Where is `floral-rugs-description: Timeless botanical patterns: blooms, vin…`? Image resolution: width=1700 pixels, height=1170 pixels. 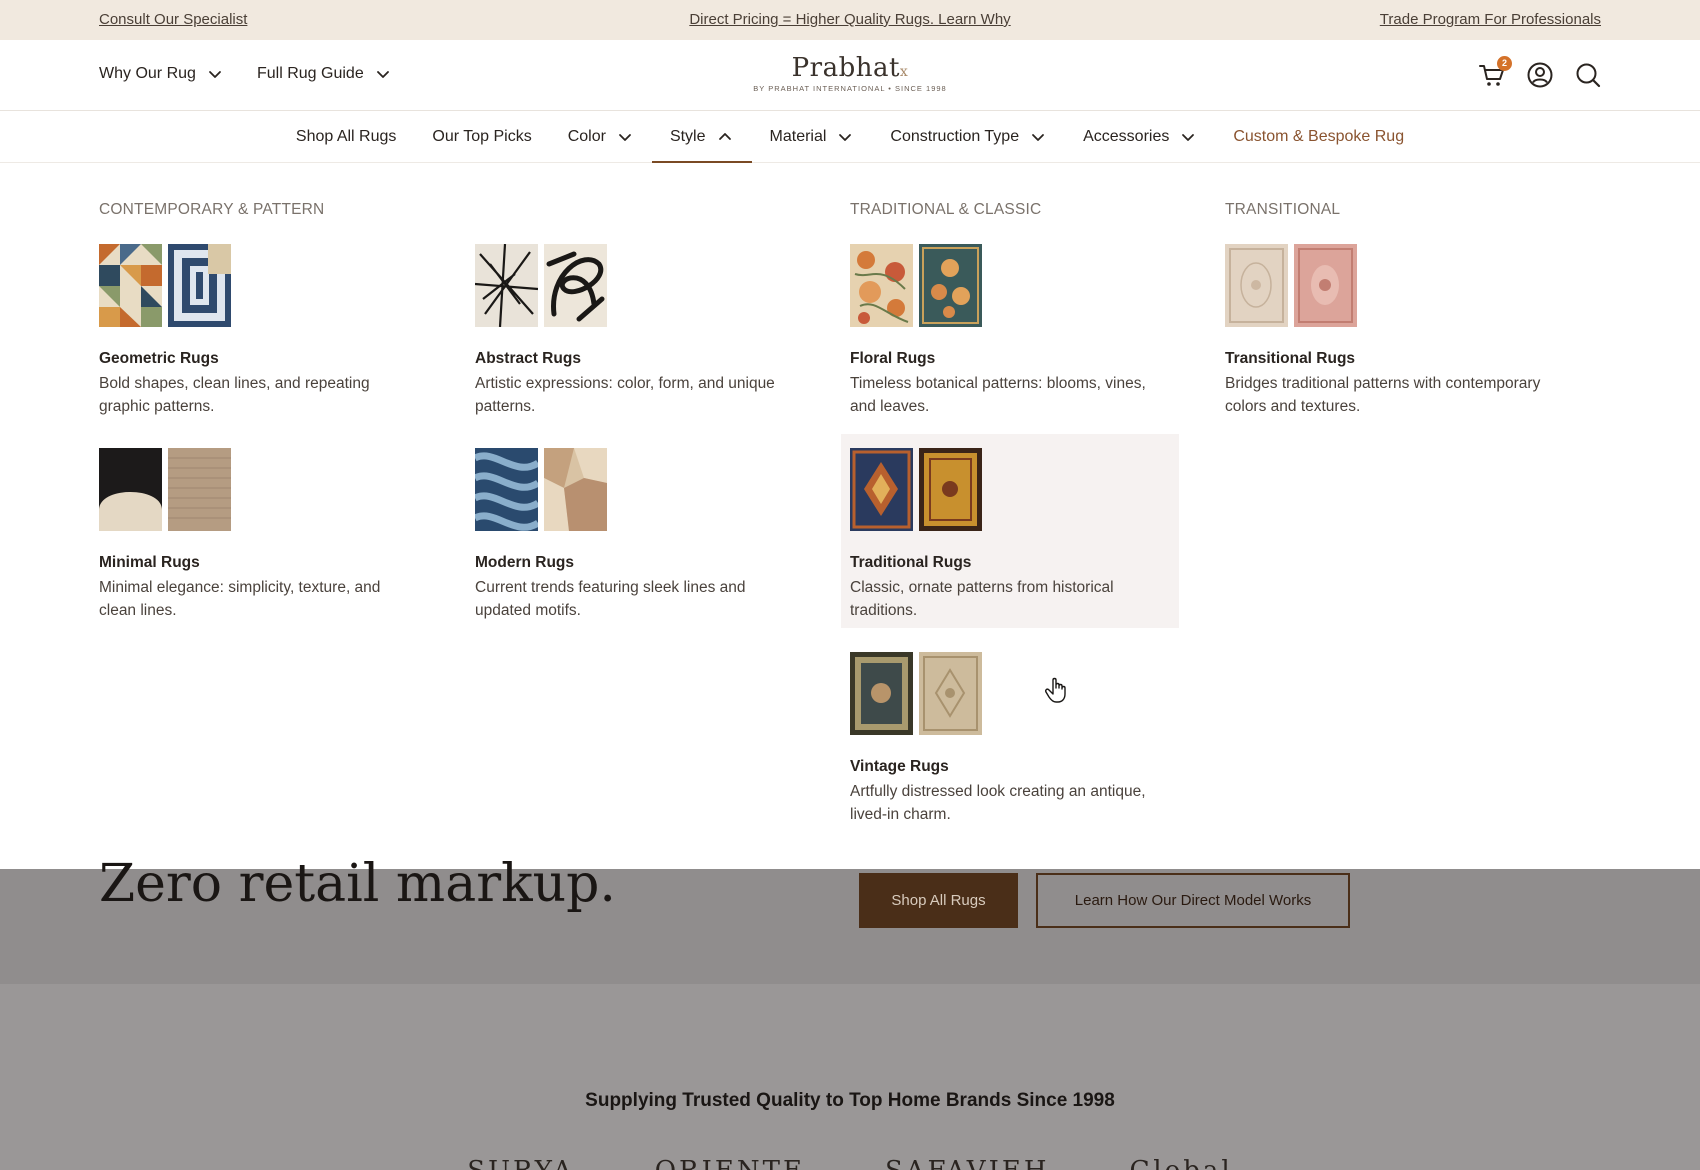
floral-rugs-description: Timeless botanical patterns: blooms, vin… is located at coordinates (998, 395).